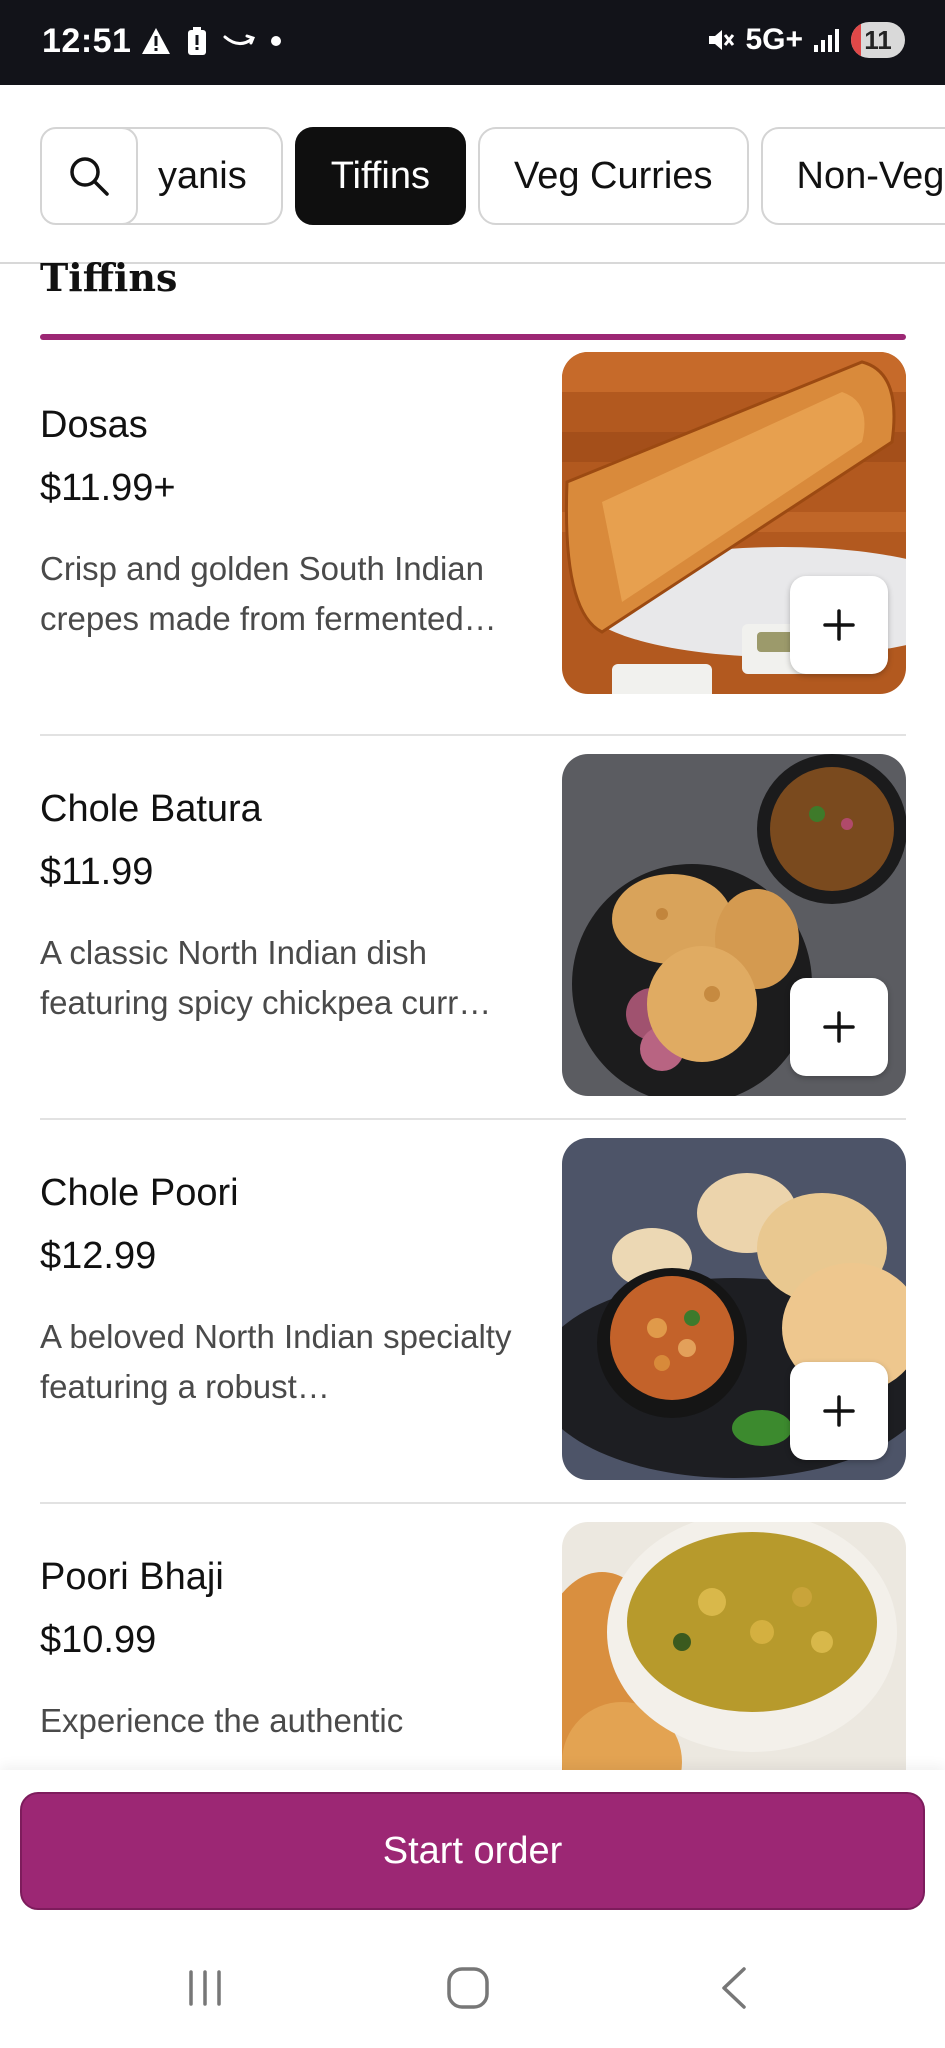 Image resolution: width=945 pixels, height=2048 pixels. What do you see at coordinates (151, 809) in the screenshot?
I see `item-name: Chole Batura` at bounding box center [151, 809].